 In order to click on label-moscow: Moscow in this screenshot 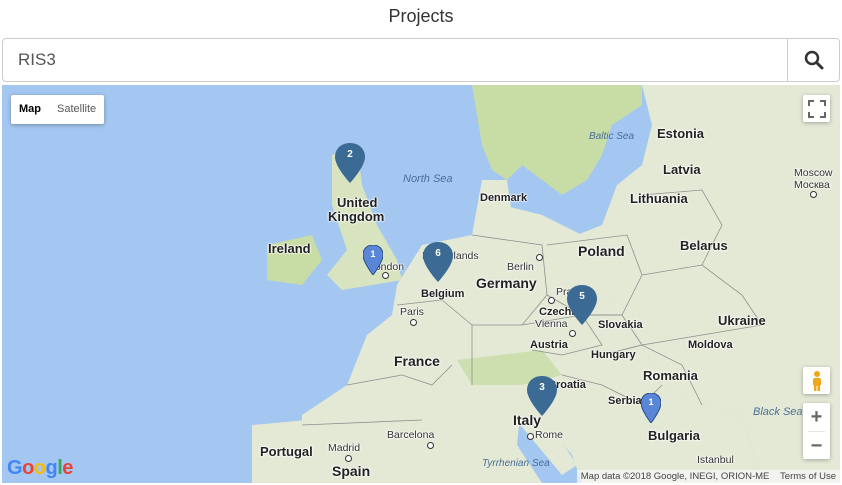, I will do `click(813, 173)`.